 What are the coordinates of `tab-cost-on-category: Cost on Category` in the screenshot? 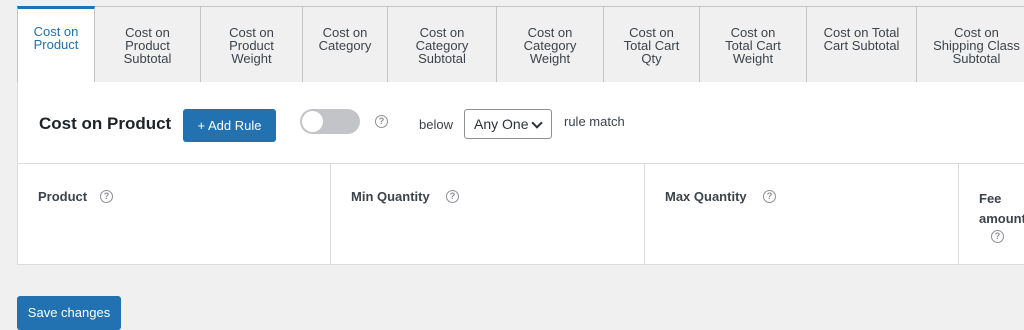 It's located at (345, 44).